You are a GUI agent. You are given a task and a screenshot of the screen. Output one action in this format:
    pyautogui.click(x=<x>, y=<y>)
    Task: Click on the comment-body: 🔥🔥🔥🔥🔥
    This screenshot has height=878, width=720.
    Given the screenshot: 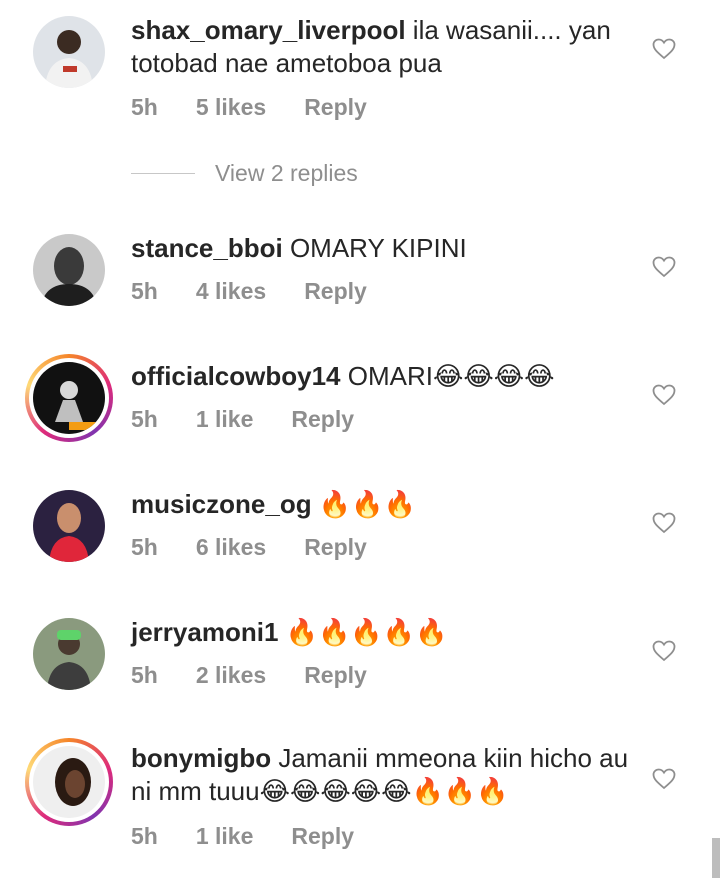 What is the action you would take?
    pyautogui.click(x=363, y=632)
    